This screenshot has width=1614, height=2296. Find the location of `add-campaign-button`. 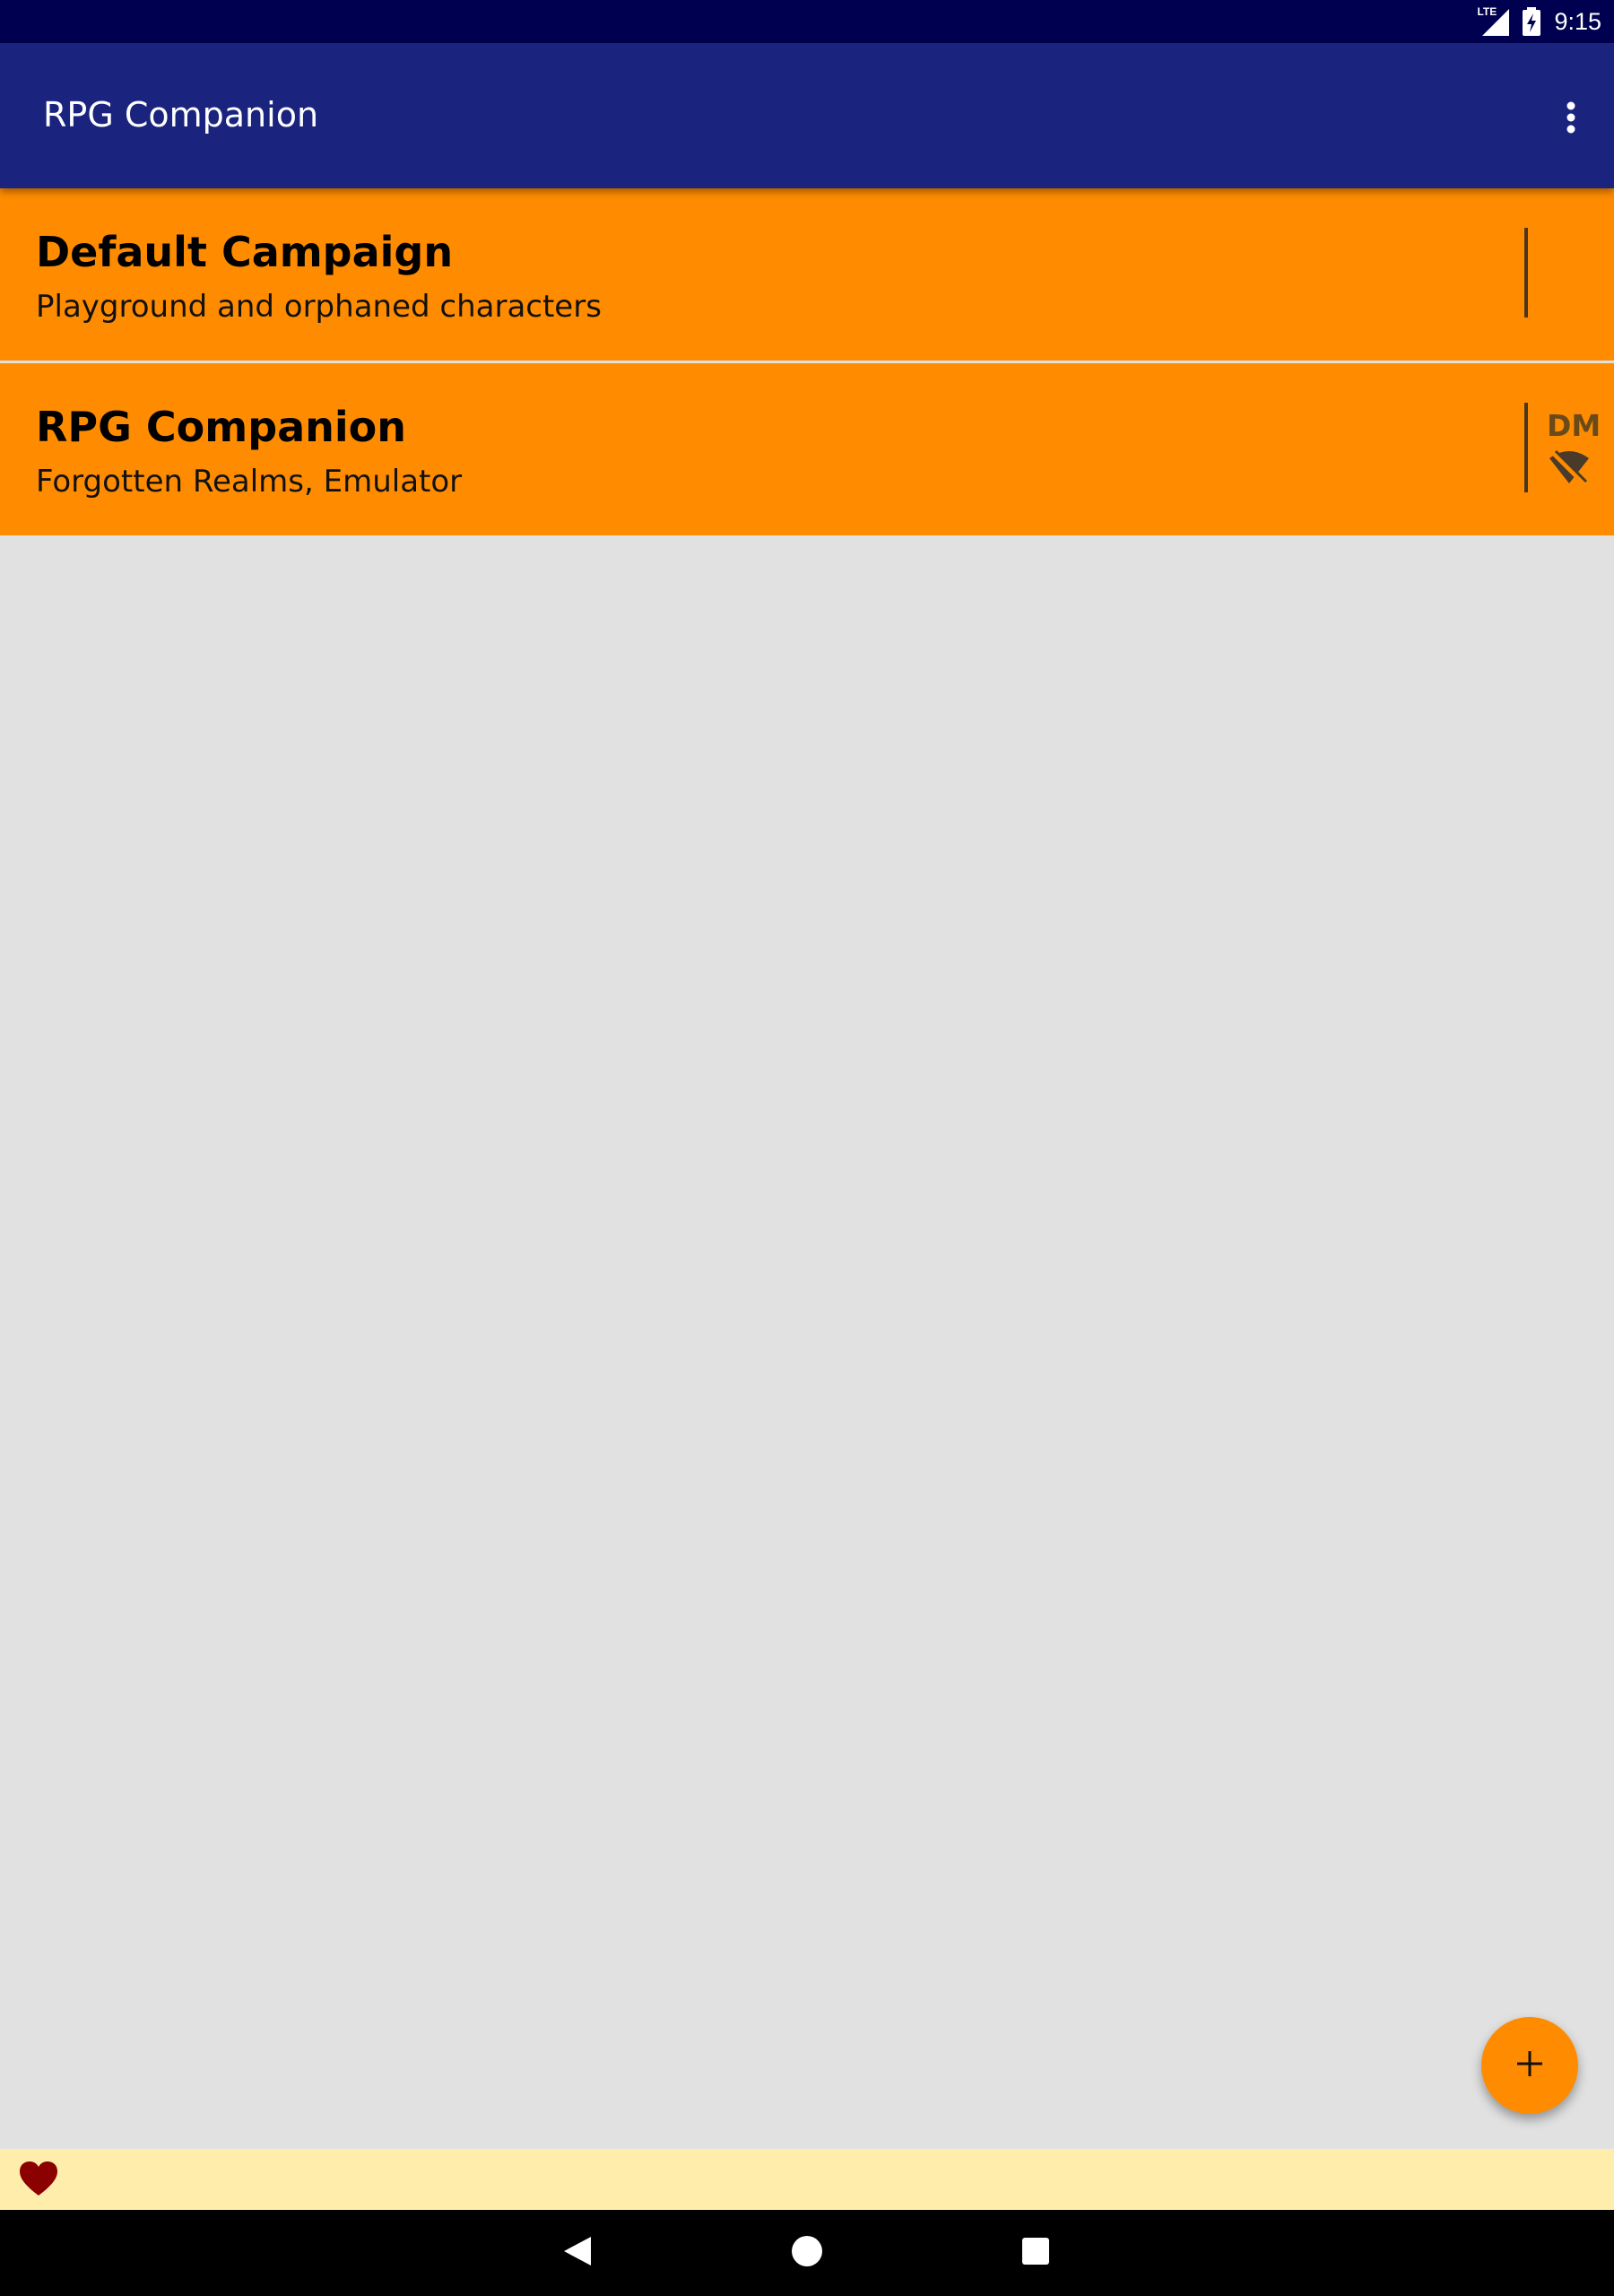

add-campaign-button is located at coordinates (1529, 2065).